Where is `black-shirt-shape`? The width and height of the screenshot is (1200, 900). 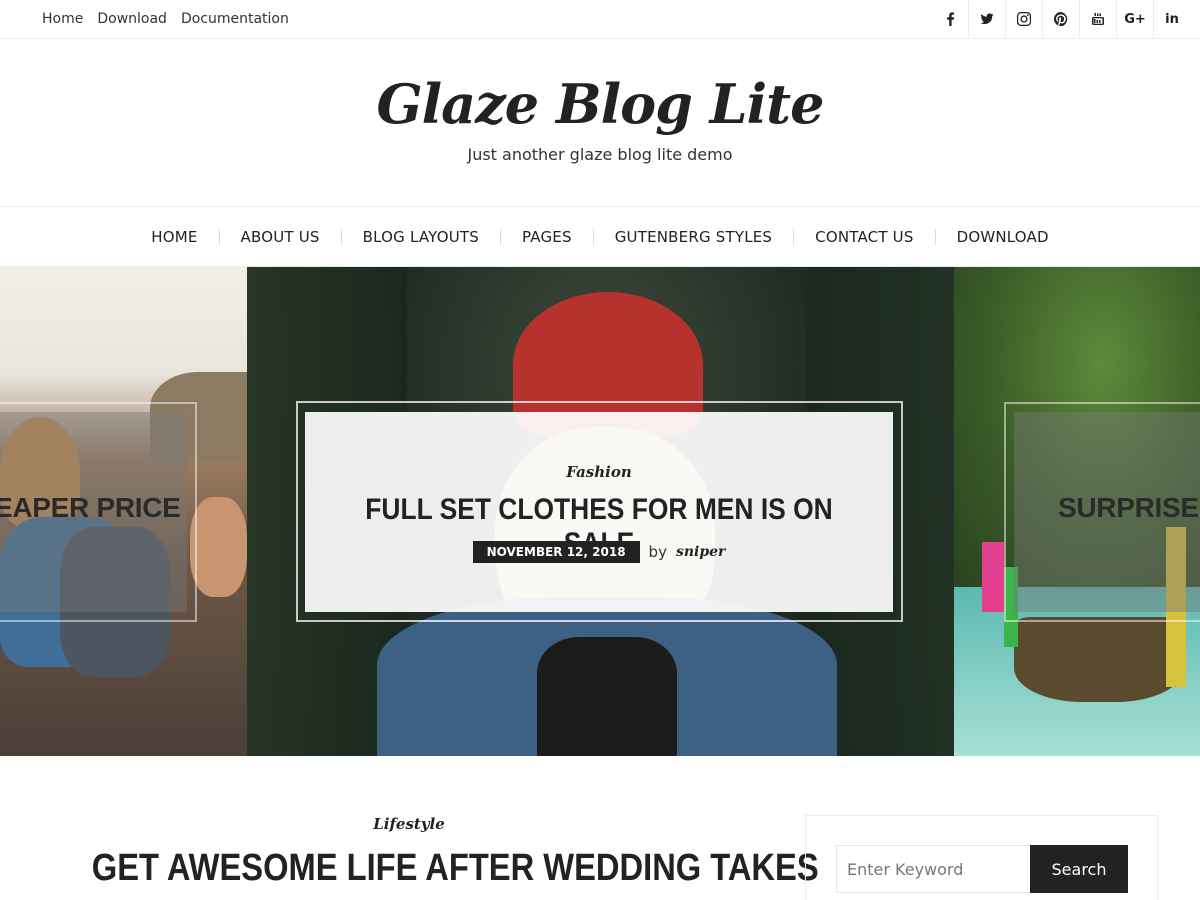
black-shirt-shape is located at coordinates (607, 696).